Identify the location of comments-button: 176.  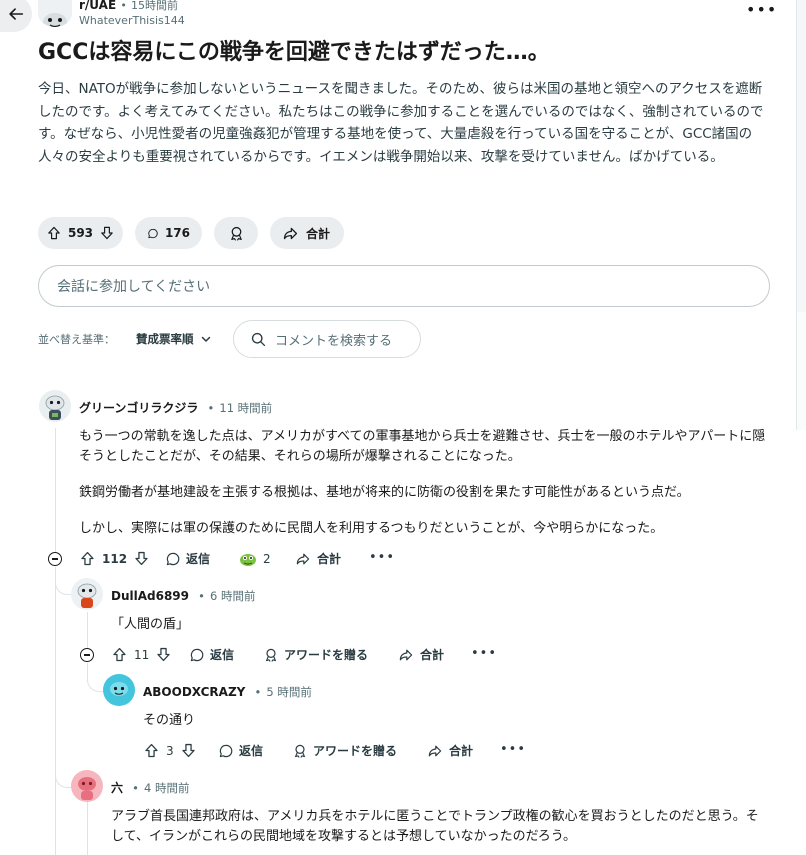
(168, 233).